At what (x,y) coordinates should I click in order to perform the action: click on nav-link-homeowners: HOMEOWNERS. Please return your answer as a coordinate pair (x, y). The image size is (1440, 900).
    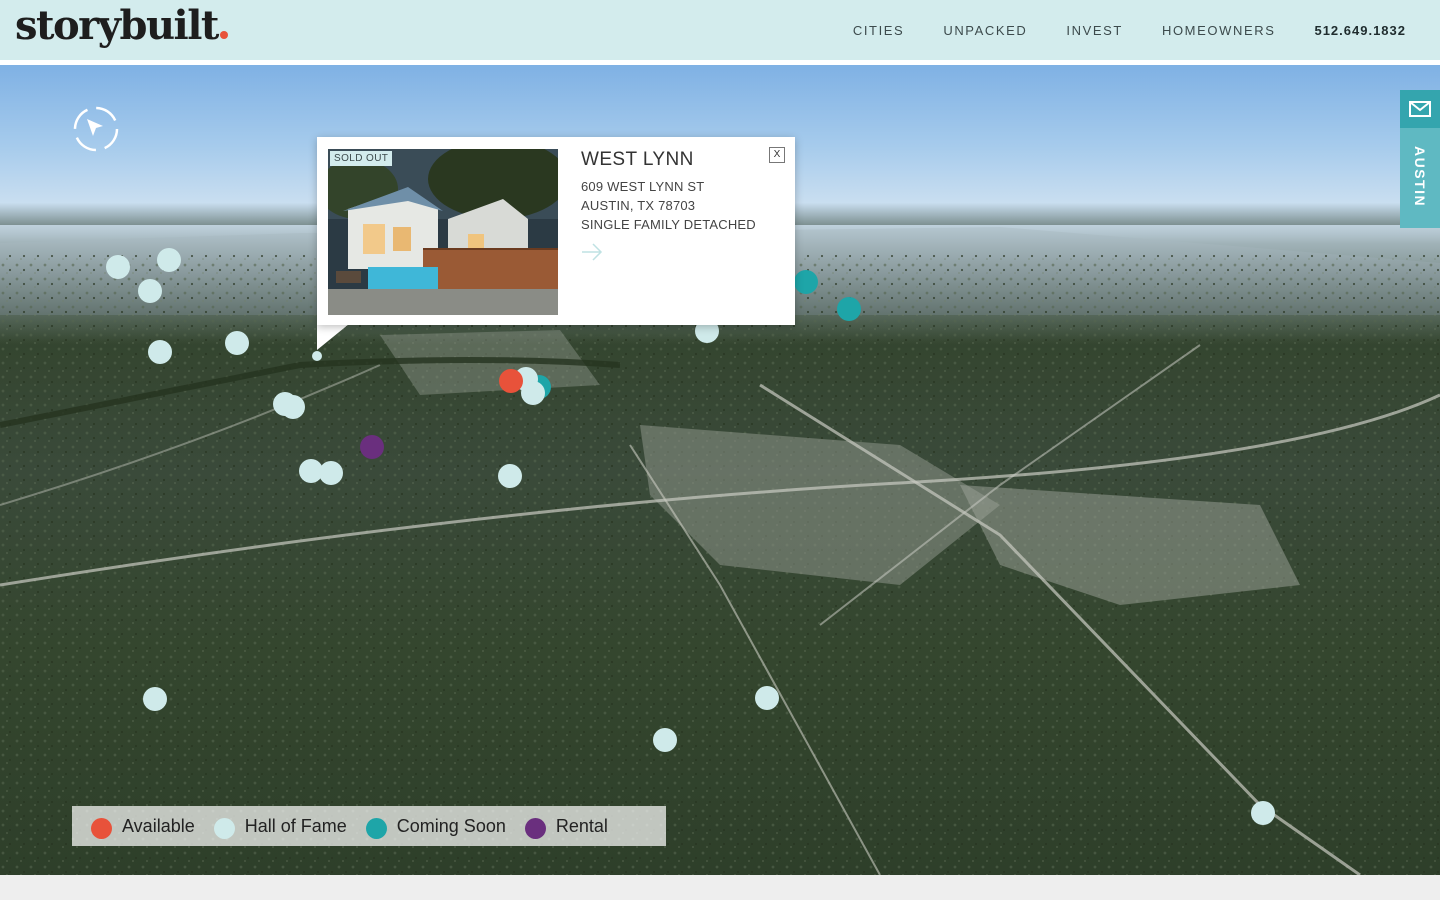
    Looking at the image, I should click on (1219, 30).